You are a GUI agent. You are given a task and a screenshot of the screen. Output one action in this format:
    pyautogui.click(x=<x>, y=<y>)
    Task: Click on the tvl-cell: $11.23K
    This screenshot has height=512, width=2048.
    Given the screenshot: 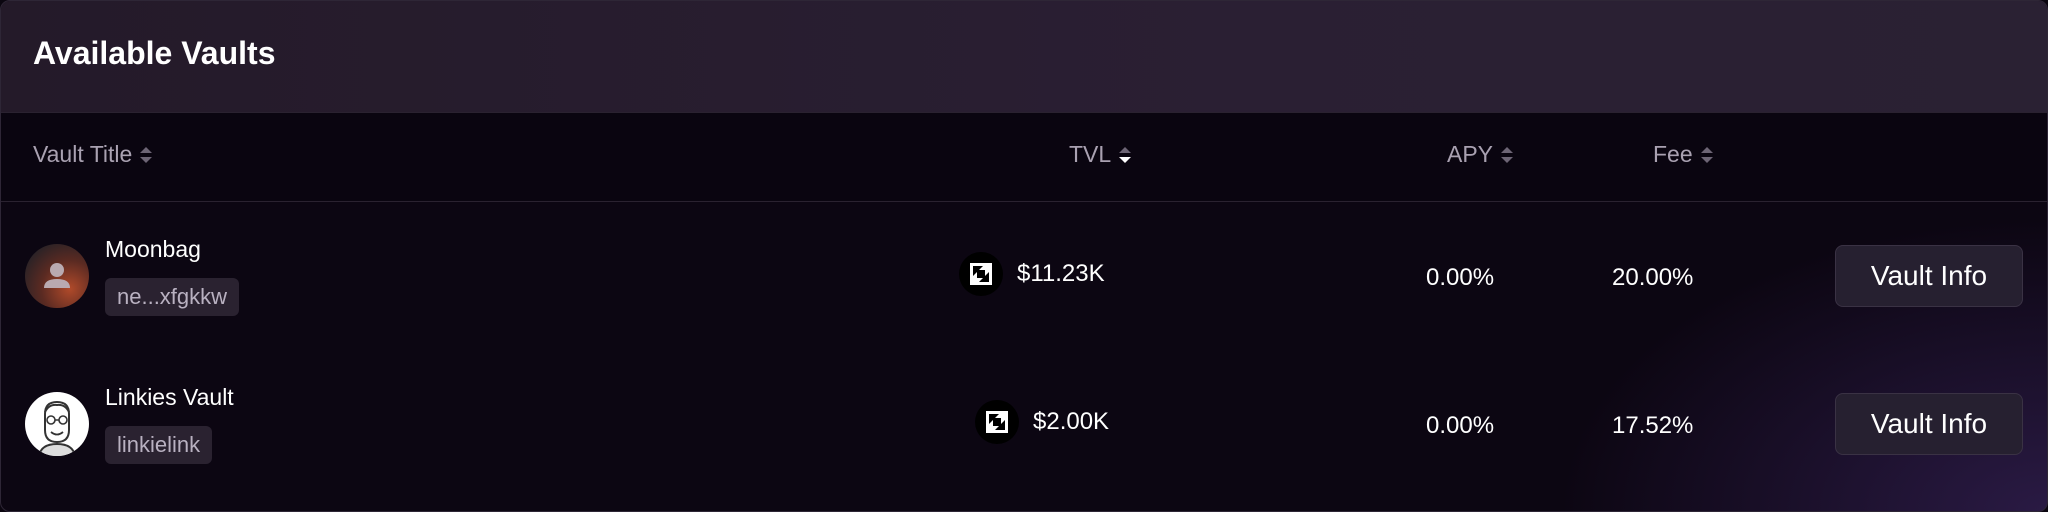 What is the action you would take?
    pyautogui.click(x=1032, y=274)
    